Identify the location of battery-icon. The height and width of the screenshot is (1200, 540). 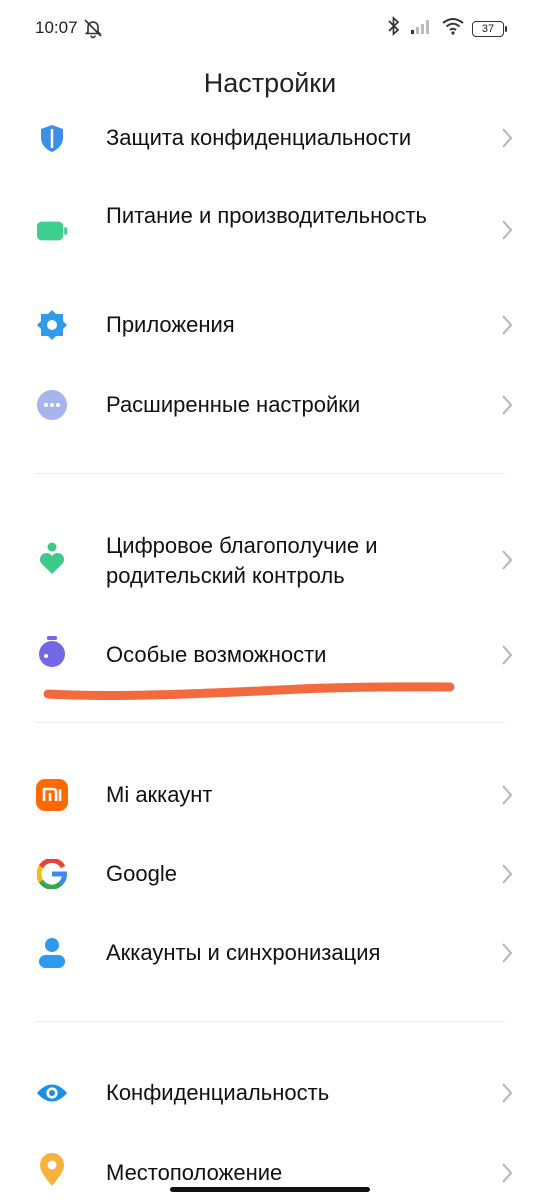
(52, 231).